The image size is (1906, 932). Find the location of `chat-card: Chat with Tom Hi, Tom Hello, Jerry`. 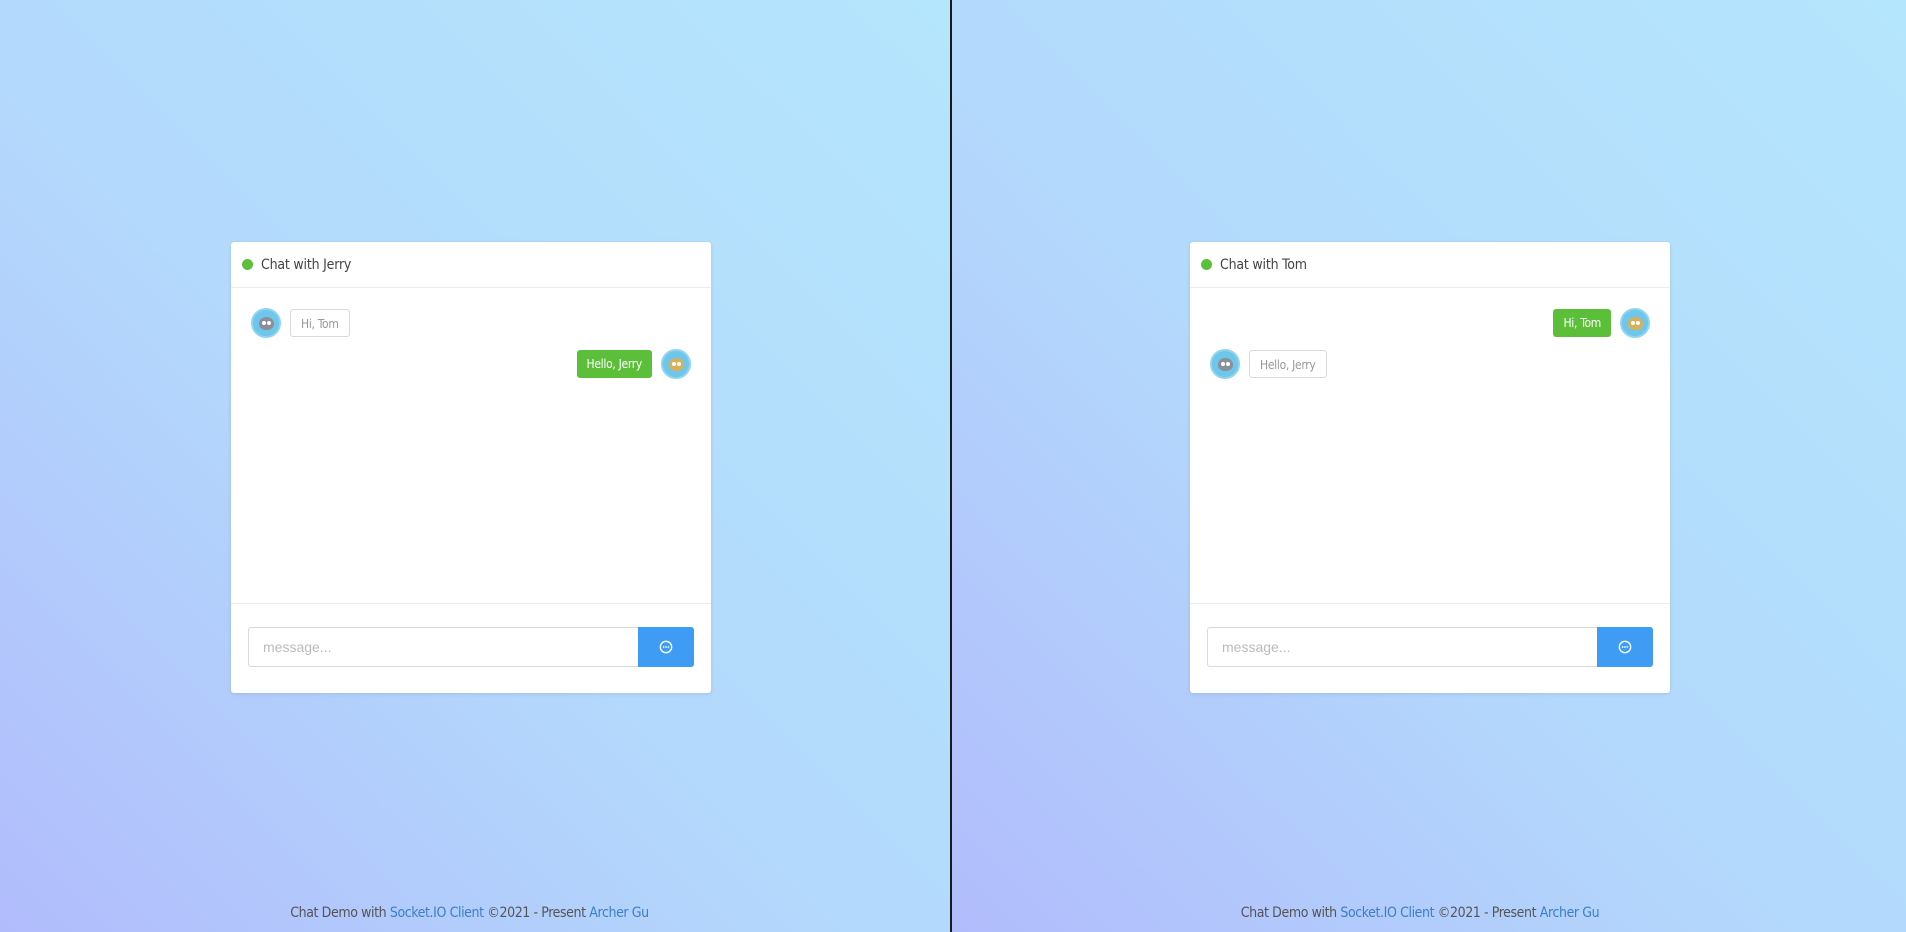

chat-card: Chat with Tom Hi, Tom Hello, Jerry is located at coordinates (1430, 467).